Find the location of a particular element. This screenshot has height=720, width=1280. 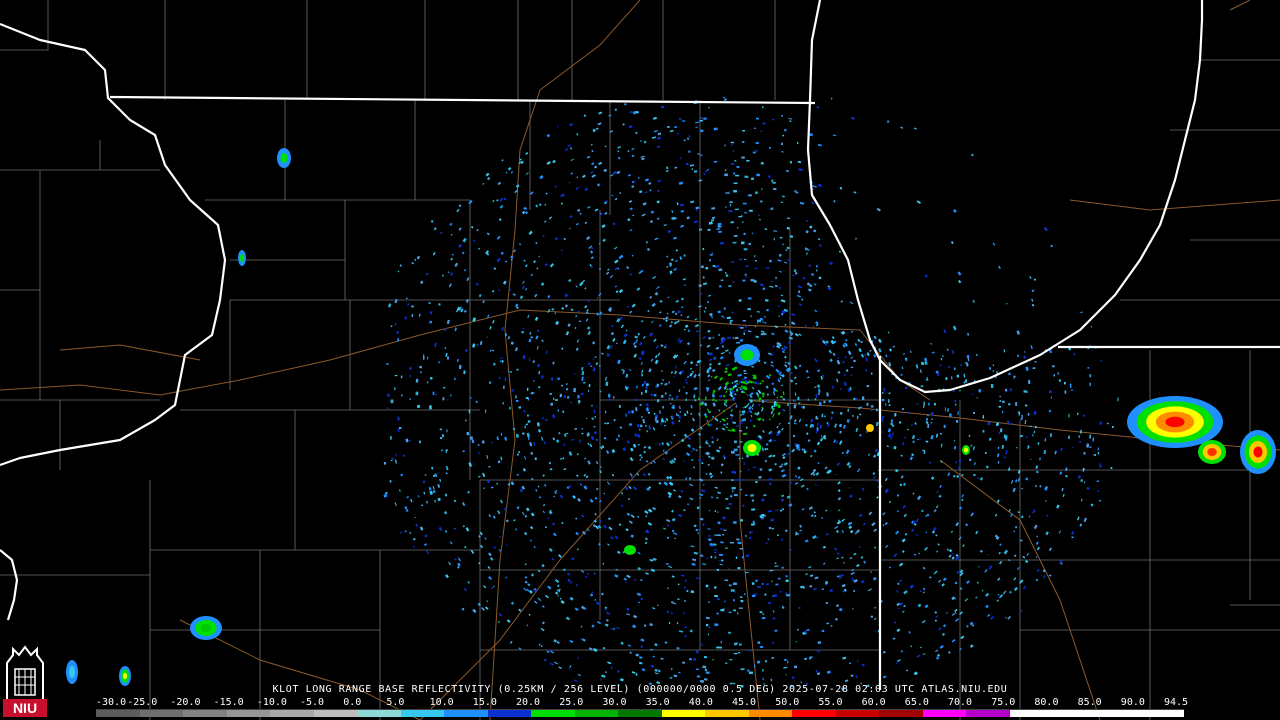

colorbar-tick: 75.0 is located at coordinates (1003, 702).